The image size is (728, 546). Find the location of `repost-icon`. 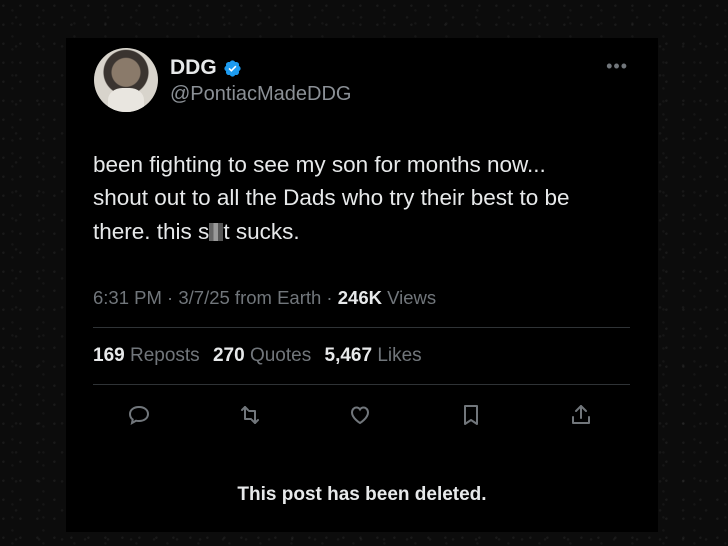

repost-icon is located at coordinates (250, 415).